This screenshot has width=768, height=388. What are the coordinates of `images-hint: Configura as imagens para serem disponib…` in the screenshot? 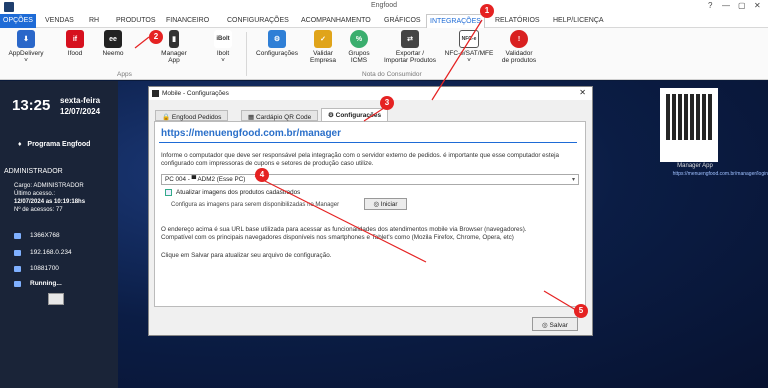 It's located at (255, 205).